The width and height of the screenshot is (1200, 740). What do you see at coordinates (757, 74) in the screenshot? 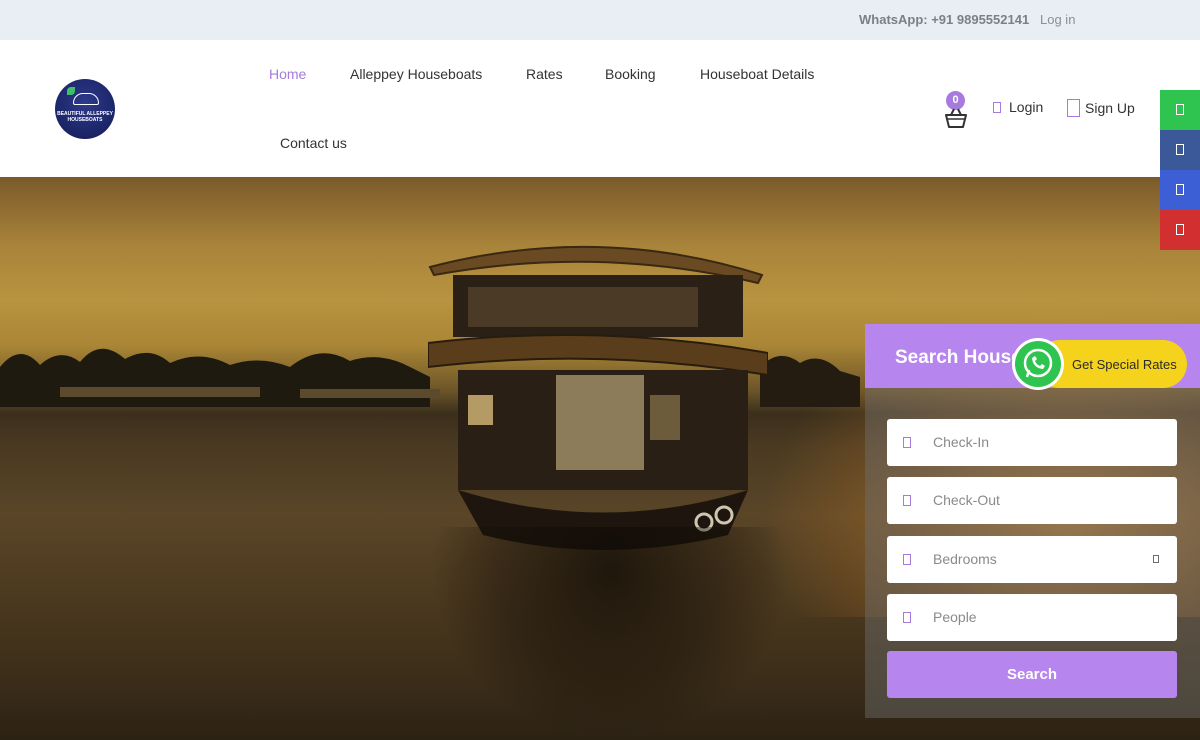
I see `nav-item-houseboat-details: Houseboat Details` at bounding box center [757, 74].